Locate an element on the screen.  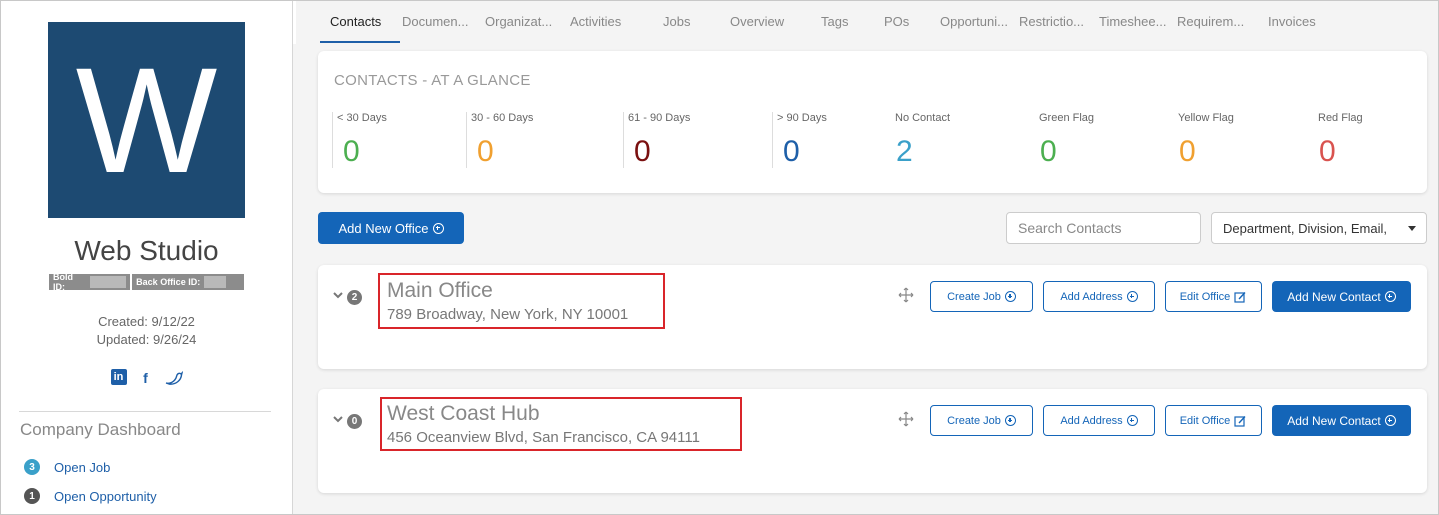
glance-title: CONTACTS - AT A GLANCE is located at coordinates (432, 80).